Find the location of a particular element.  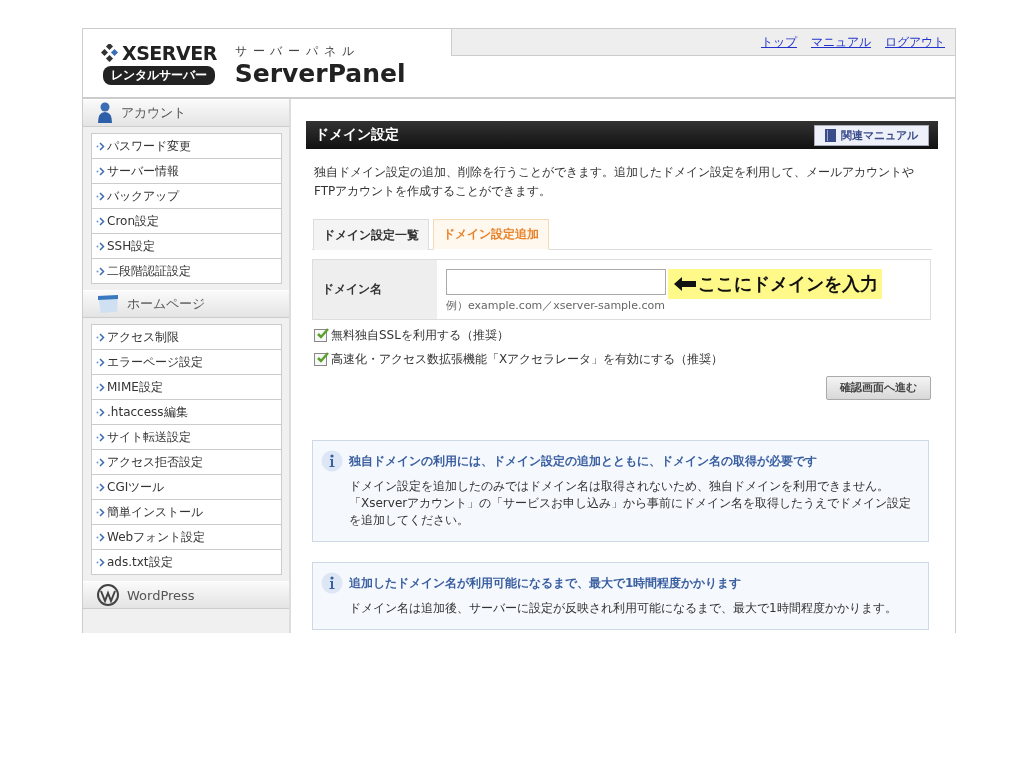

field-hint: 例）example.com／xserver-sample.com is located at coordinates (556, 305).